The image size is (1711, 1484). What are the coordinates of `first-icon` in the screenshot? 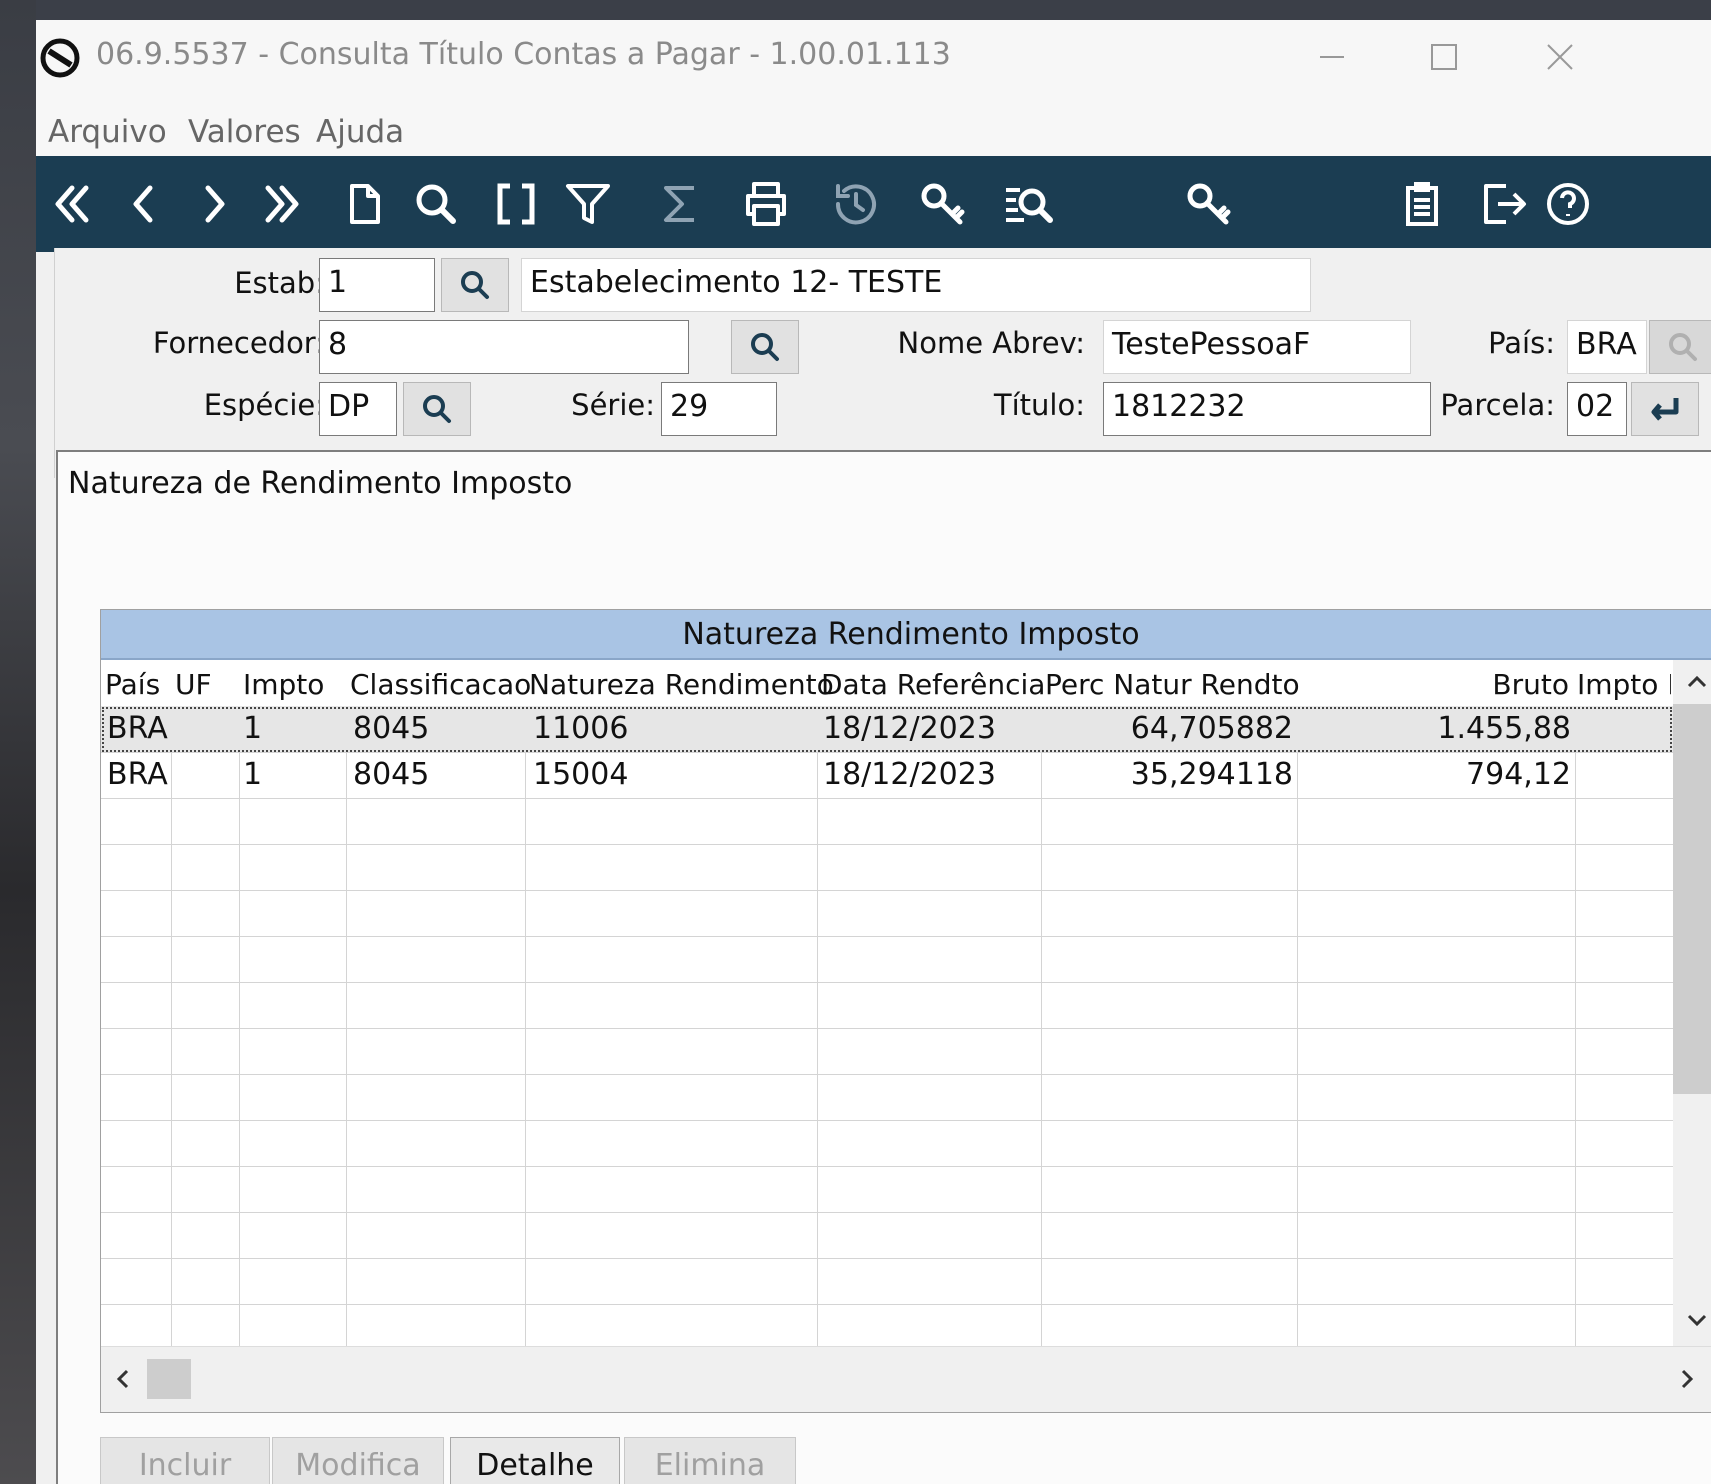 It's located at (72, 204).